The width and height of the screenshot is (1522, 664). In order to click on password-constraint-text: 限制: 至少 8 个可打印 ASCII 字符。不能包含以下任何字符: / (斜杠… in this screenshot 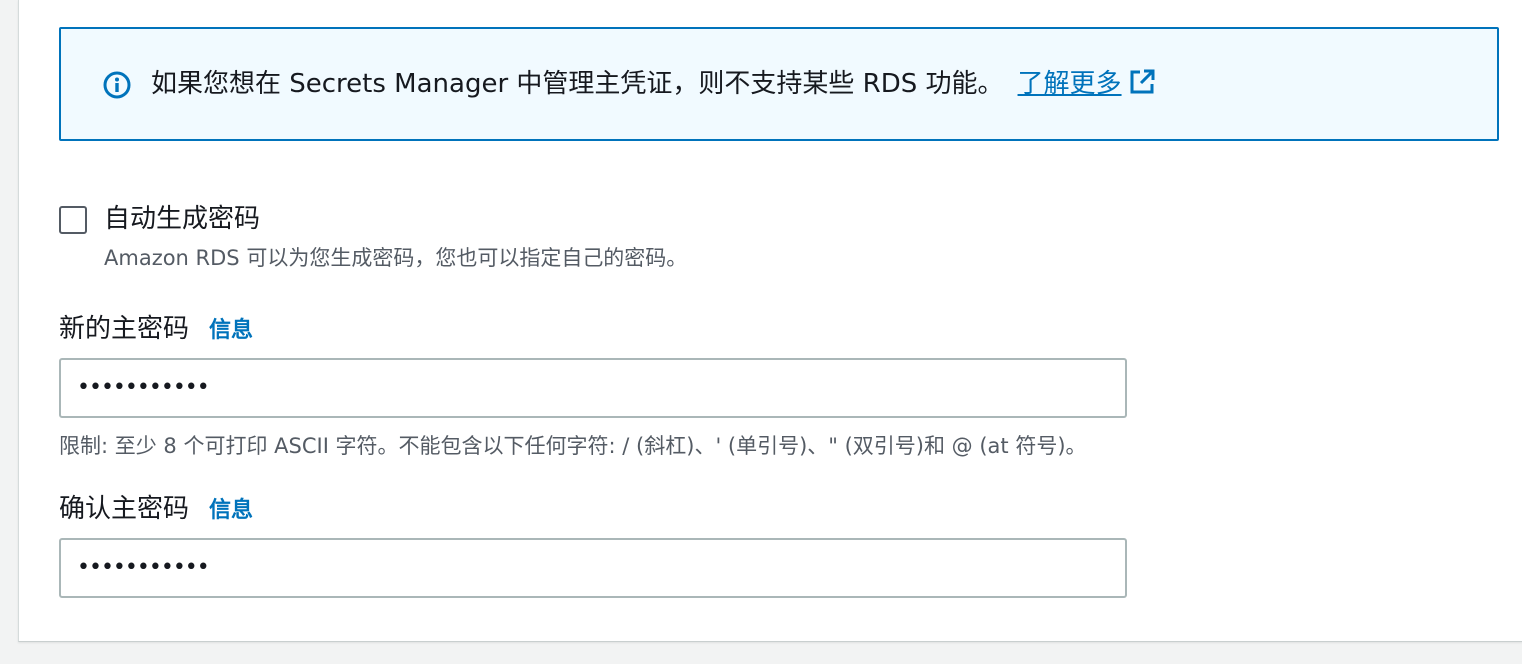, I will do `click(573, 446)`.